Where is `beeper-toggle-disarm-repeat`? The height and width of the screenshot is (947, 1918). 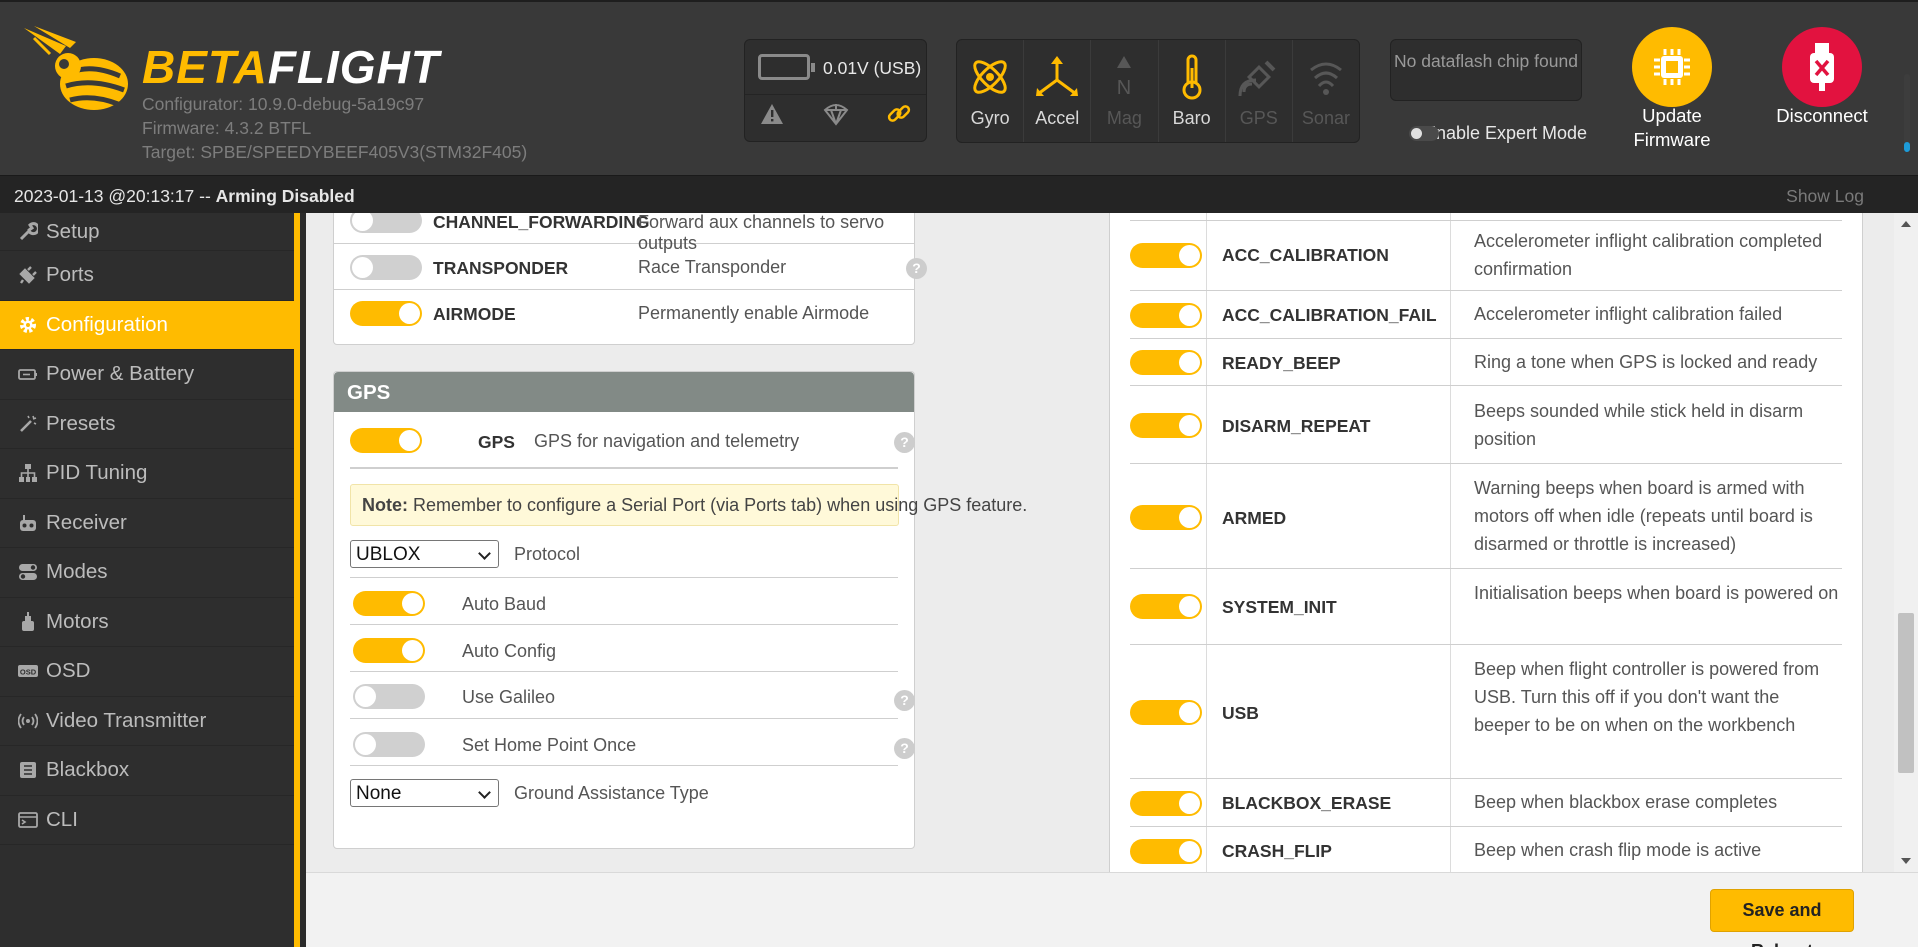
beeper-toggle-disarm-repeat is located at coordinates (1166, 425).